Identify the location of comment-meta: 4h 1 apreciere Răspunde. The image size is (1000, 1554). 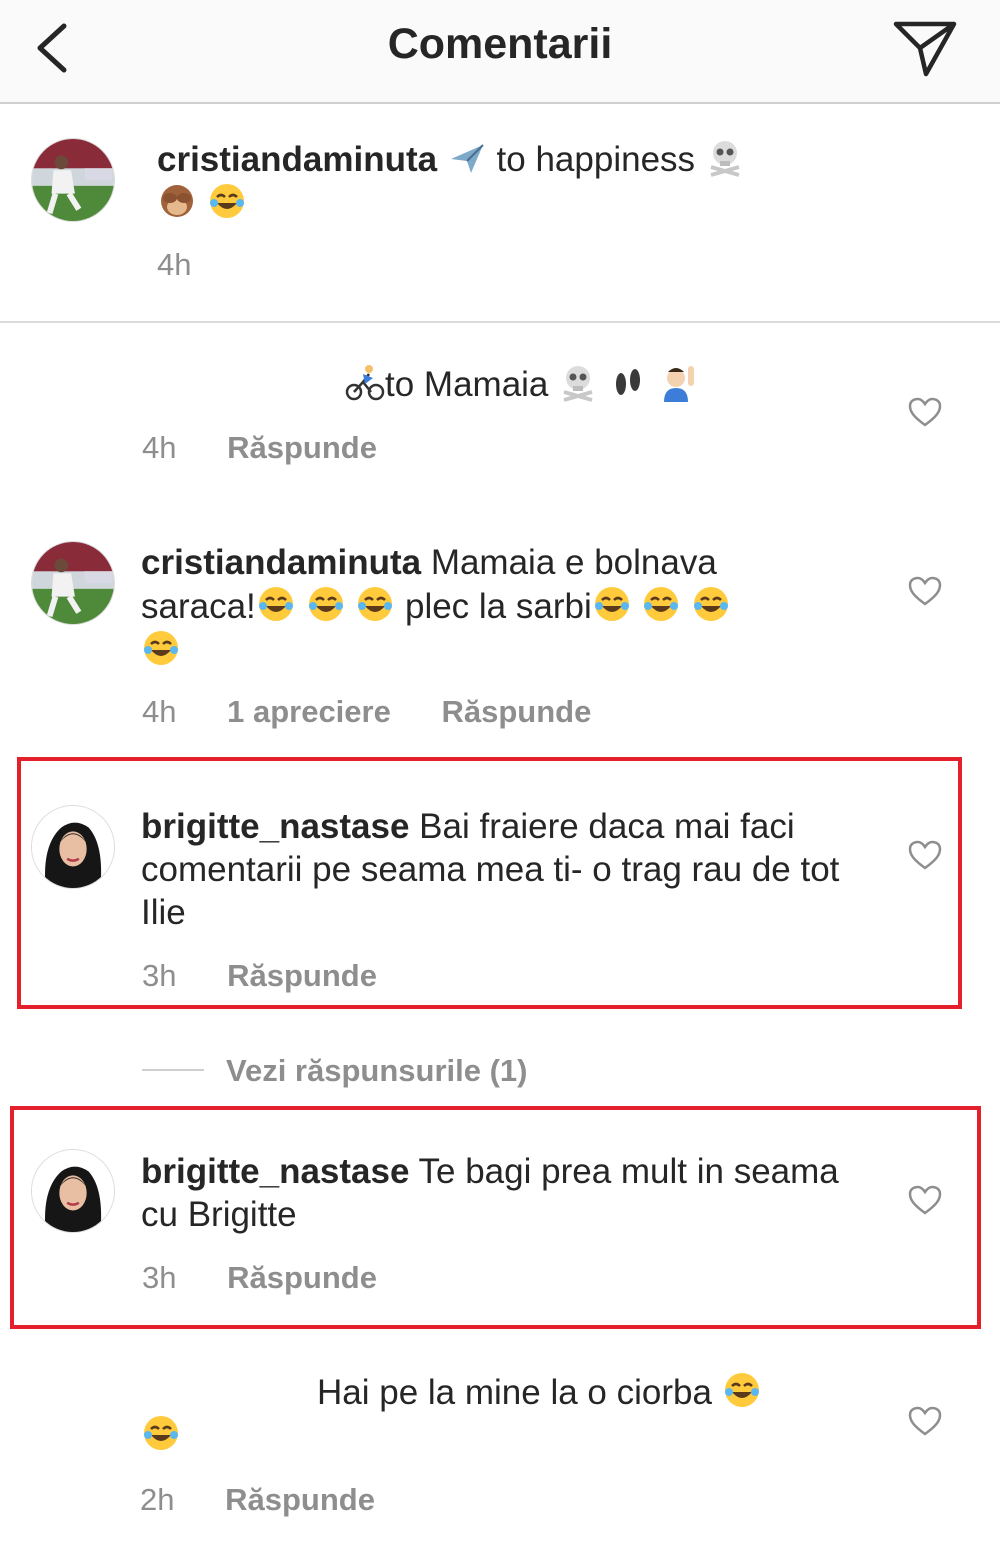
(367, 712).